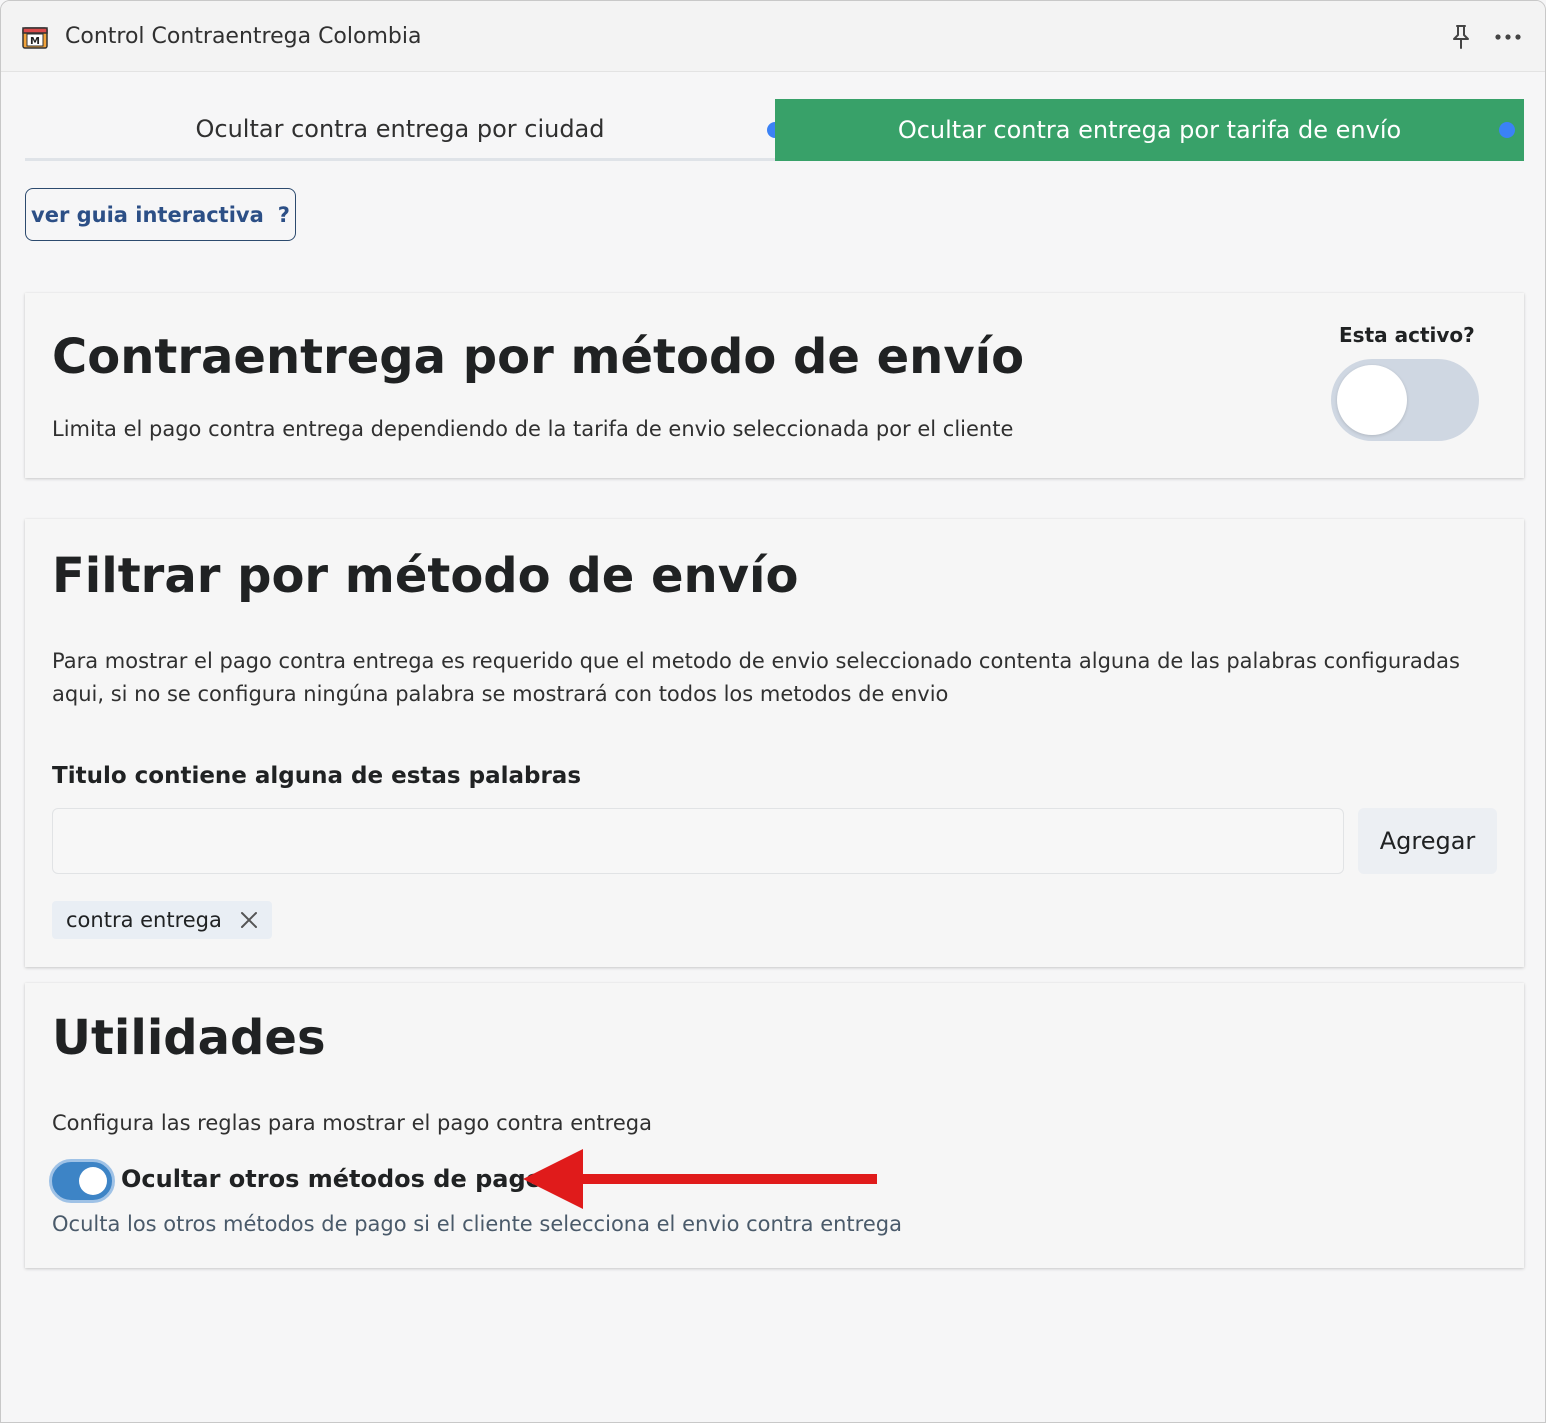 The image size is (1546, 1423). I want to click on app-logo-icon: M, so click(35, 38).